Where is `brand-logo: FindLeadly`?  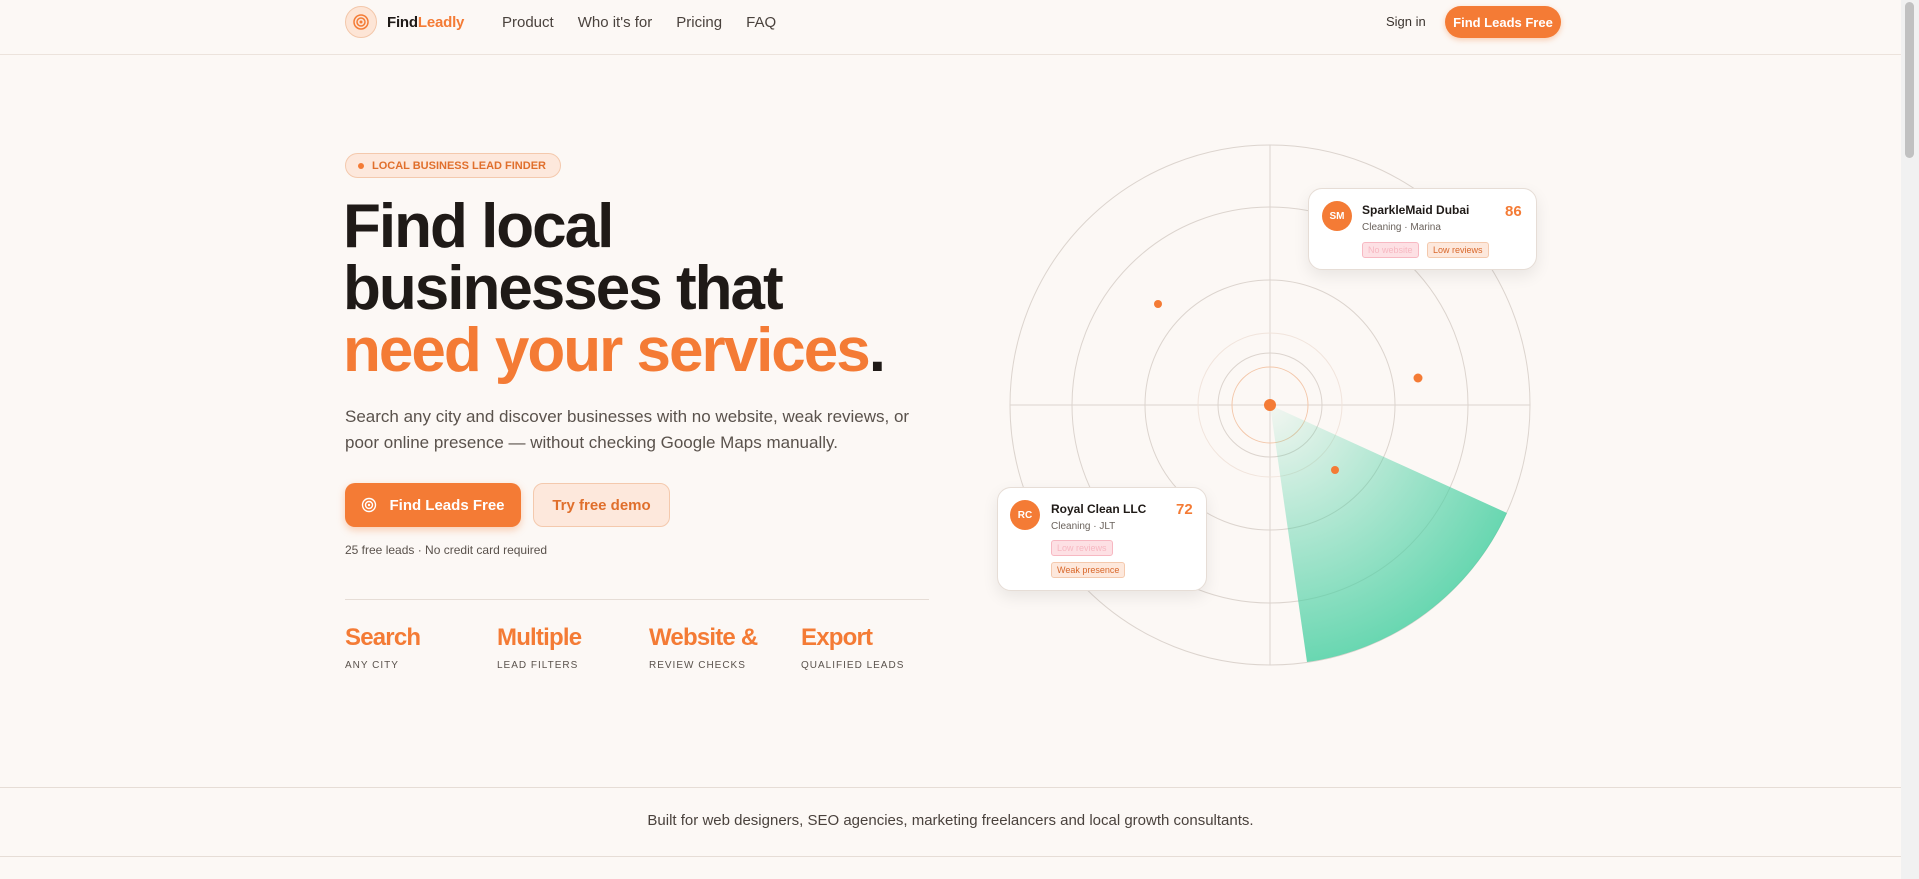
brand-logo: FindLeadly is located at coordinates (404, 22).